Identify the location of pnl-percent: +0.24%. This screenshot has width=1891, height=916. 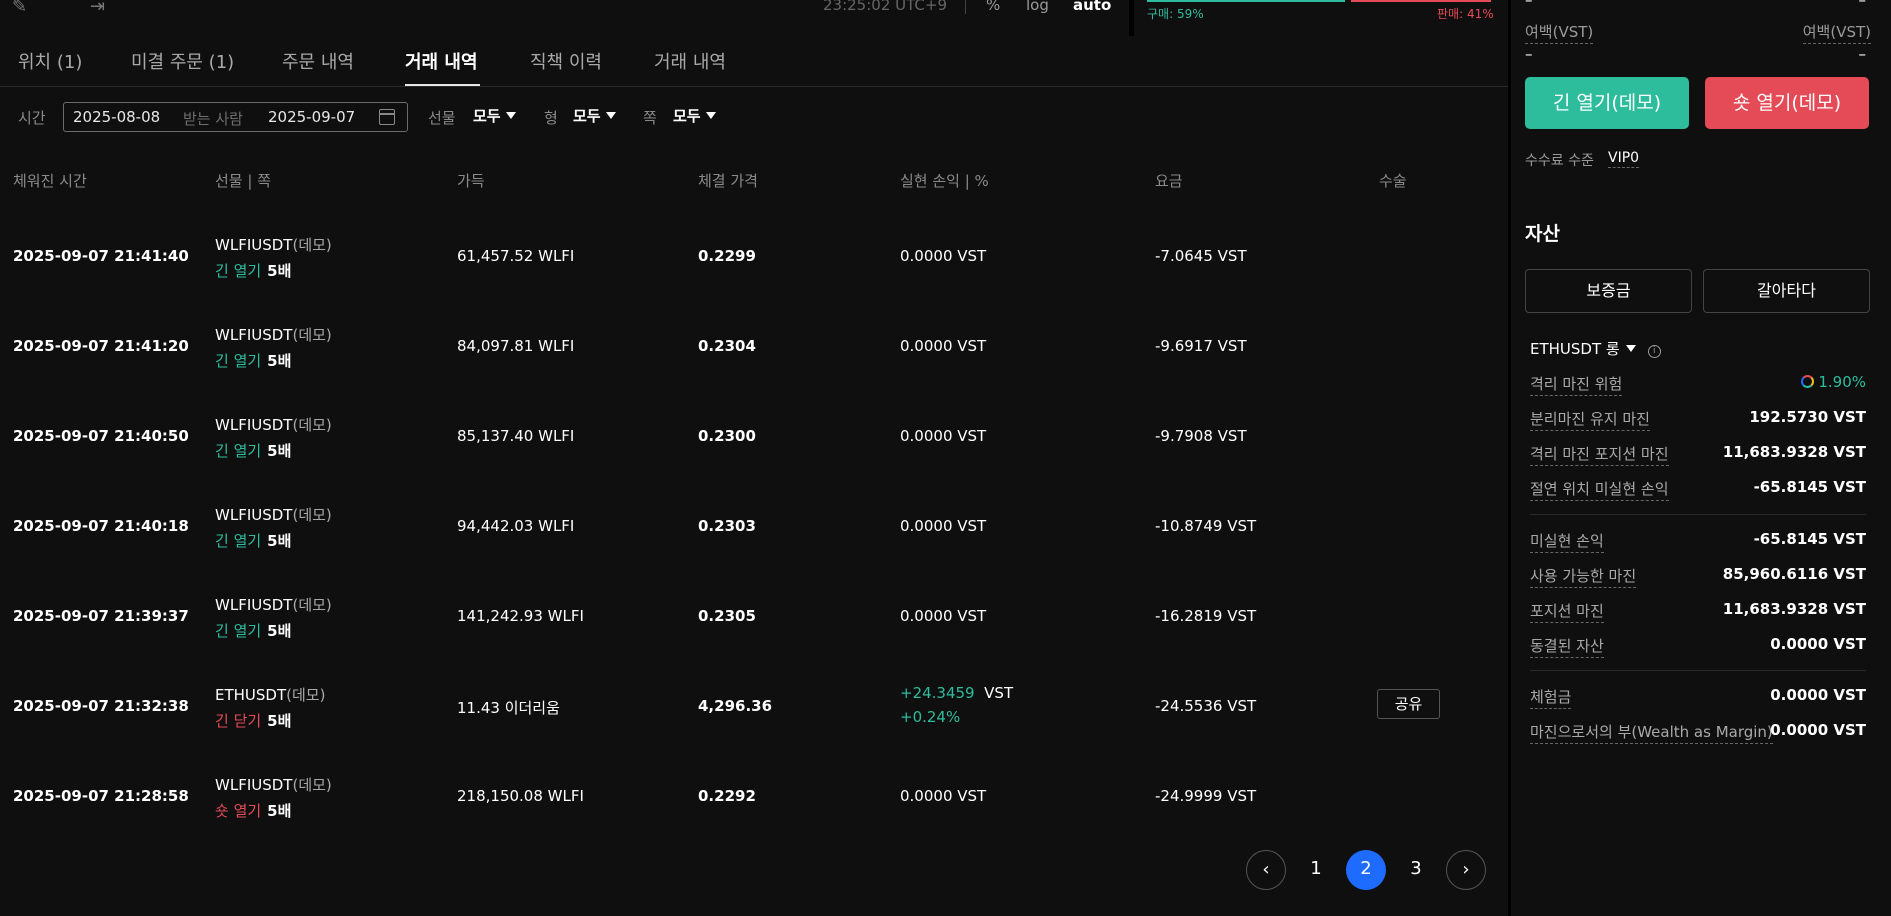
(930, 717).